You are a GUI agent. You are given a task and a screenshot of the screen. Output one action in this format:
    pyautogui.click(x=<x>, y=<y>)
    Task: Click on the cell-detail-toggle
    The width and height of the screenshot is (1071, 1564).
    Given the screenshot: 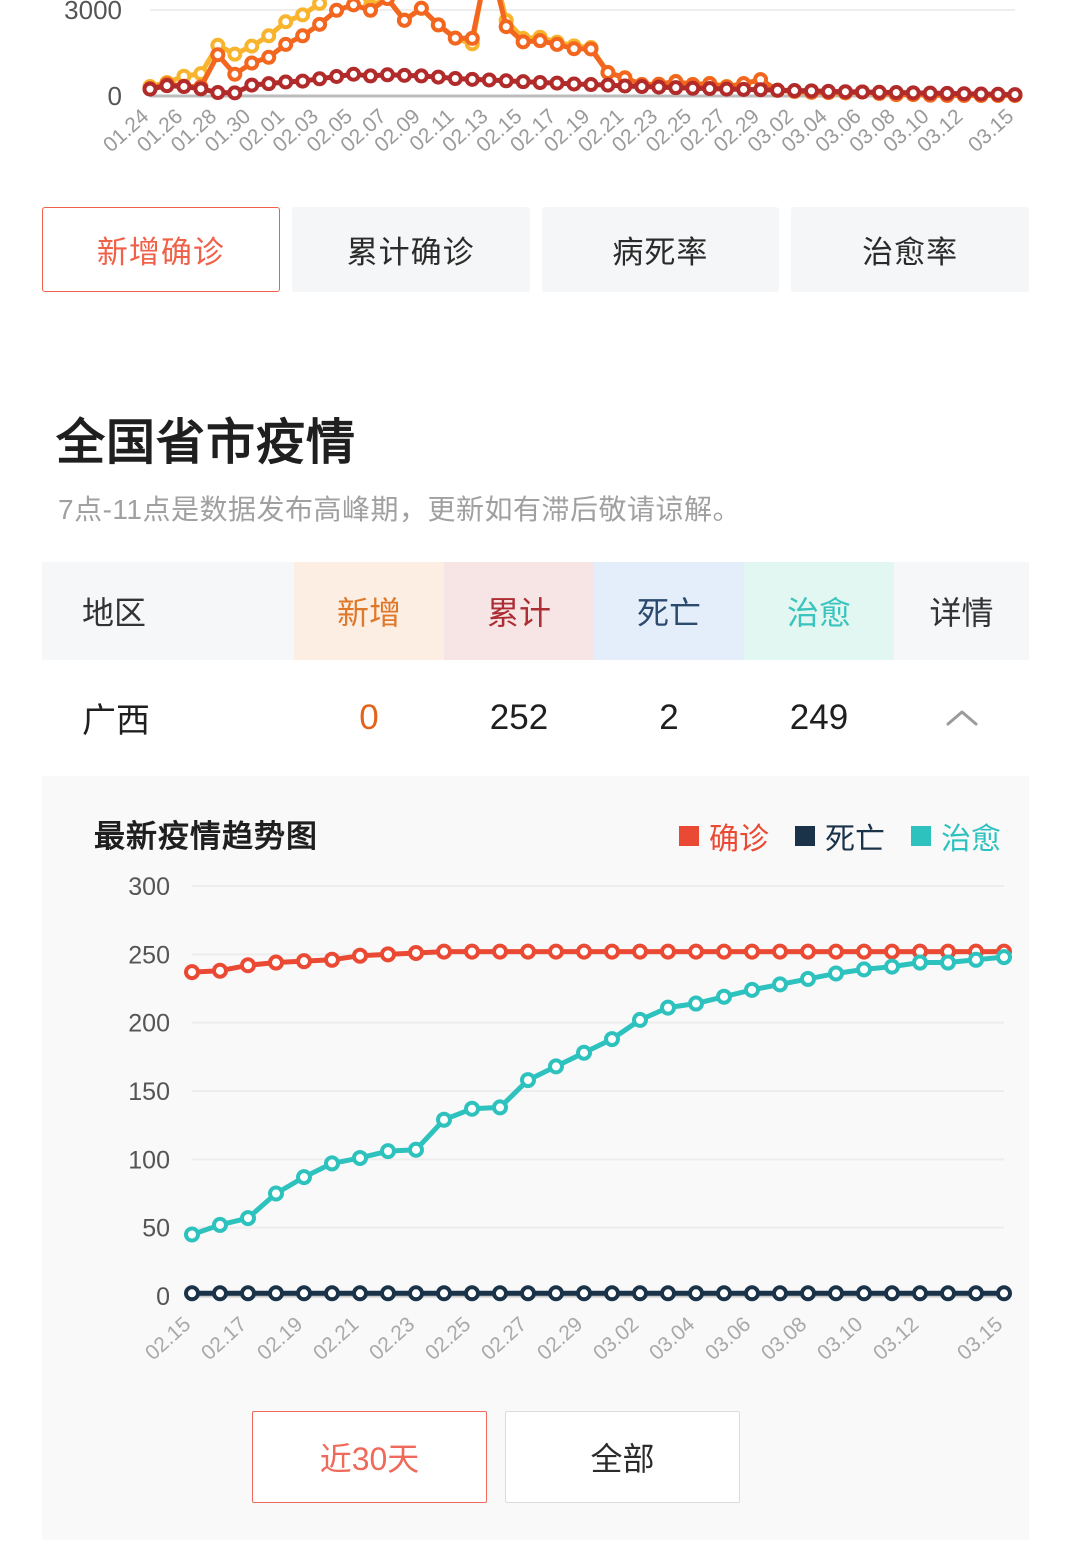 What is the action you would take?
    pyautogui.click(x=961, y=718)
    